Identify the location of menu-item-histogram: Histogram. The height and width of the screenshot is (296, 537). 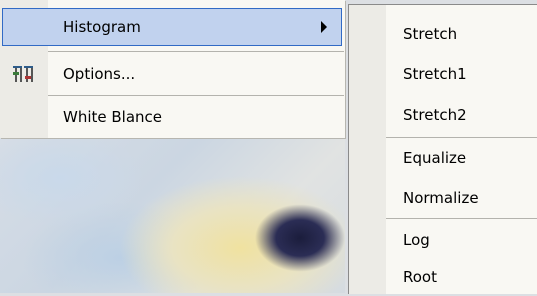
(172, 27).